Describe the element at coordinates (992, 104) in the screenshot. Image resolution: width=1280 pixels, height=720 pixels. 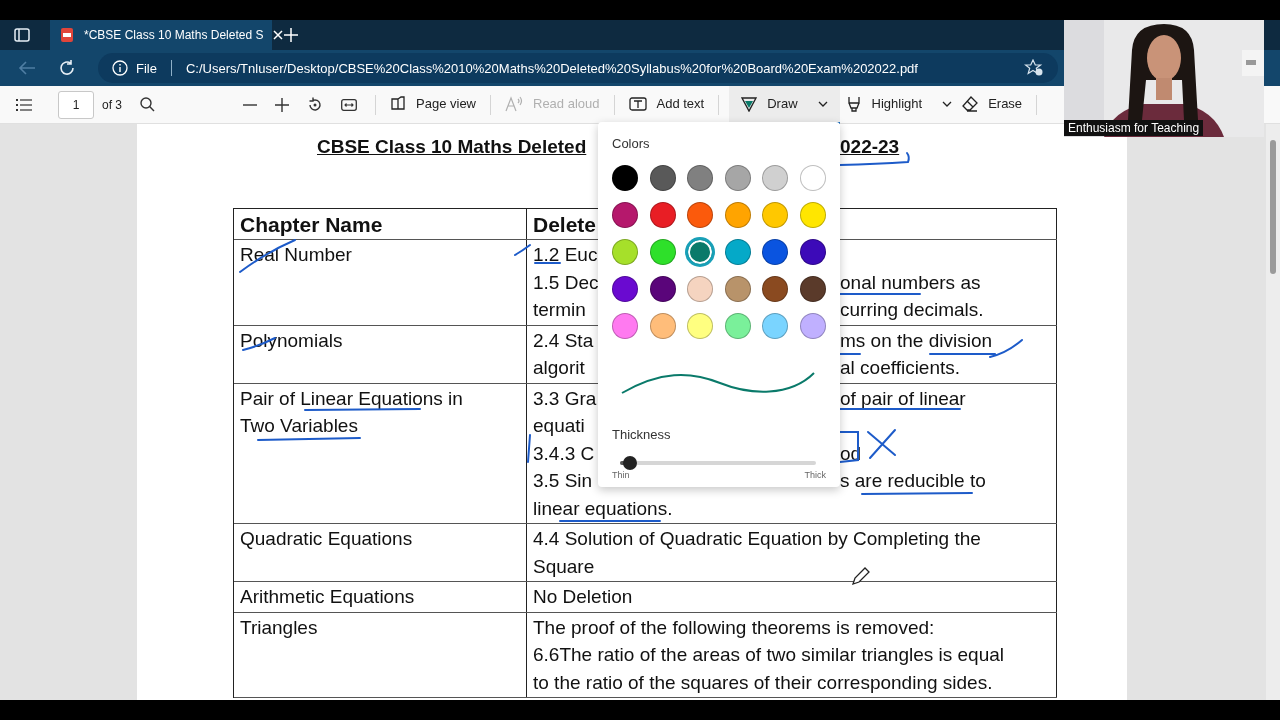
I see `toolbar-tool-button: Erase` at that location.